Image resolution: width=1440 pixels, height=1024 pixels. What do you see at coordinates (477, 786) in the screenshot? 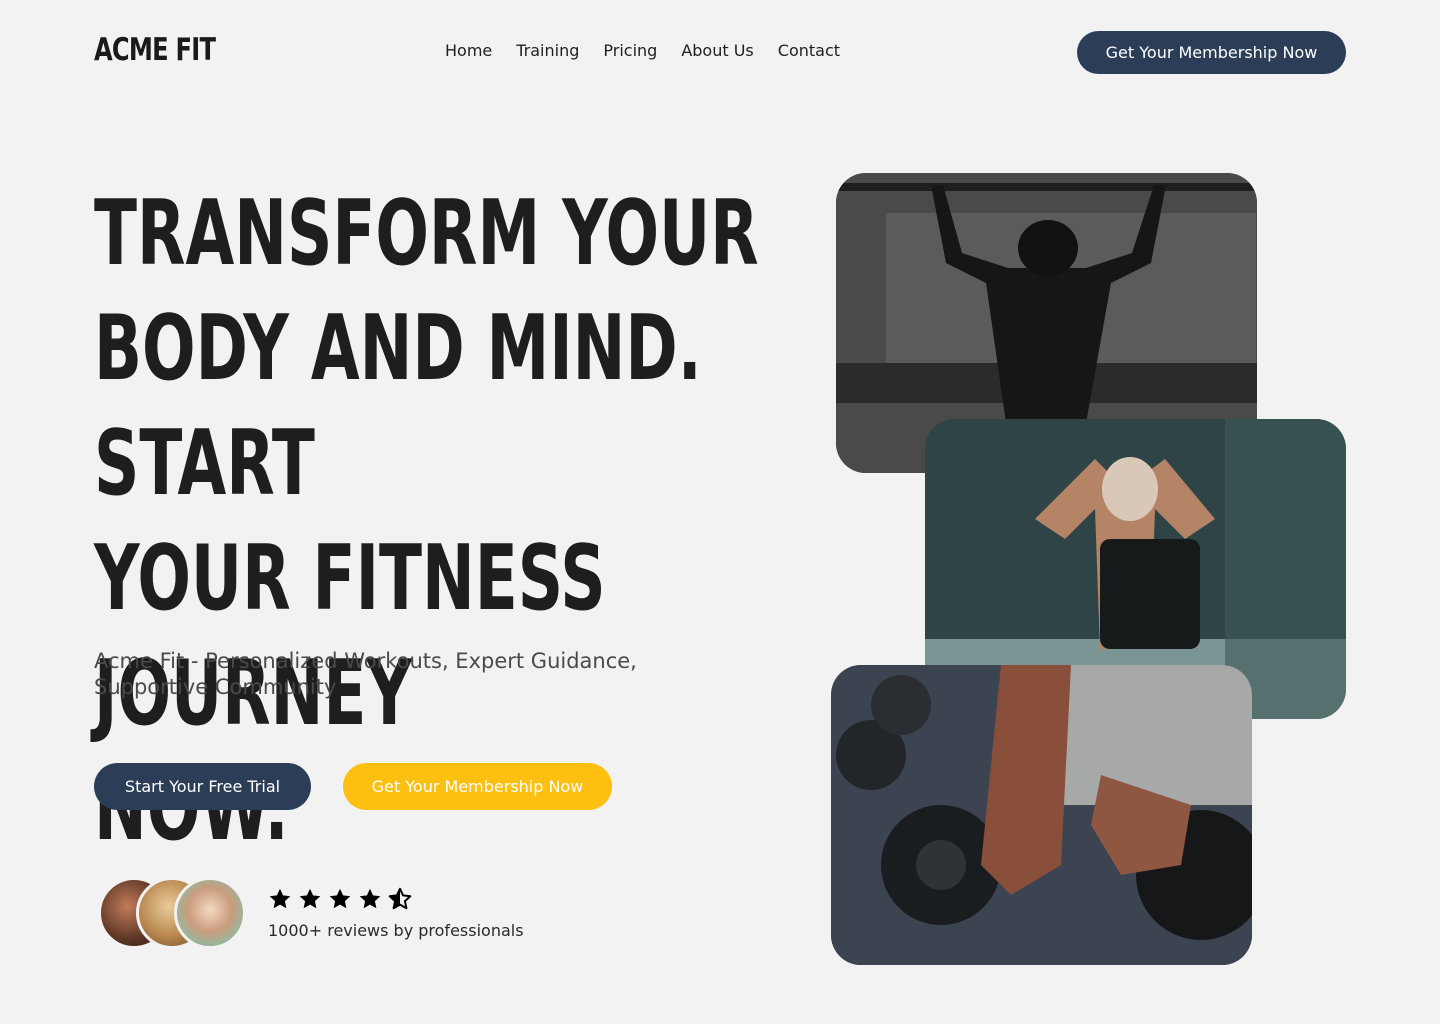
I see `membership-button: Get Your Membership Now` at bounding box center [477, 786].